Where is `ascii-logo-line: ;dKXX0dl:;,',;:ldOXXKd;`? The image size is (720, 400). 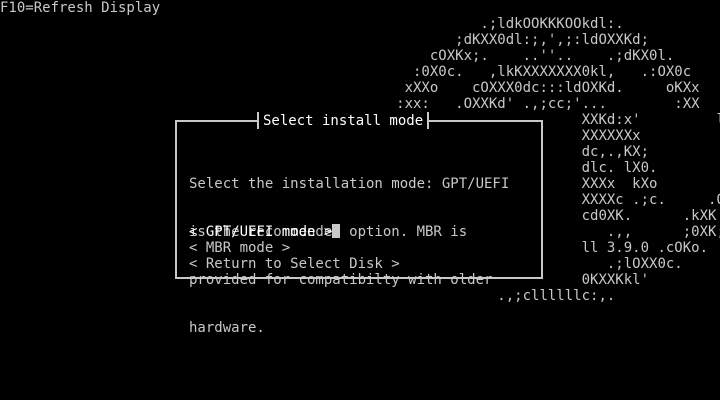 ascii-logo-line: ;dKXX0dl:;,',;:ldOXXKd; is located at coordinates (325, 40).